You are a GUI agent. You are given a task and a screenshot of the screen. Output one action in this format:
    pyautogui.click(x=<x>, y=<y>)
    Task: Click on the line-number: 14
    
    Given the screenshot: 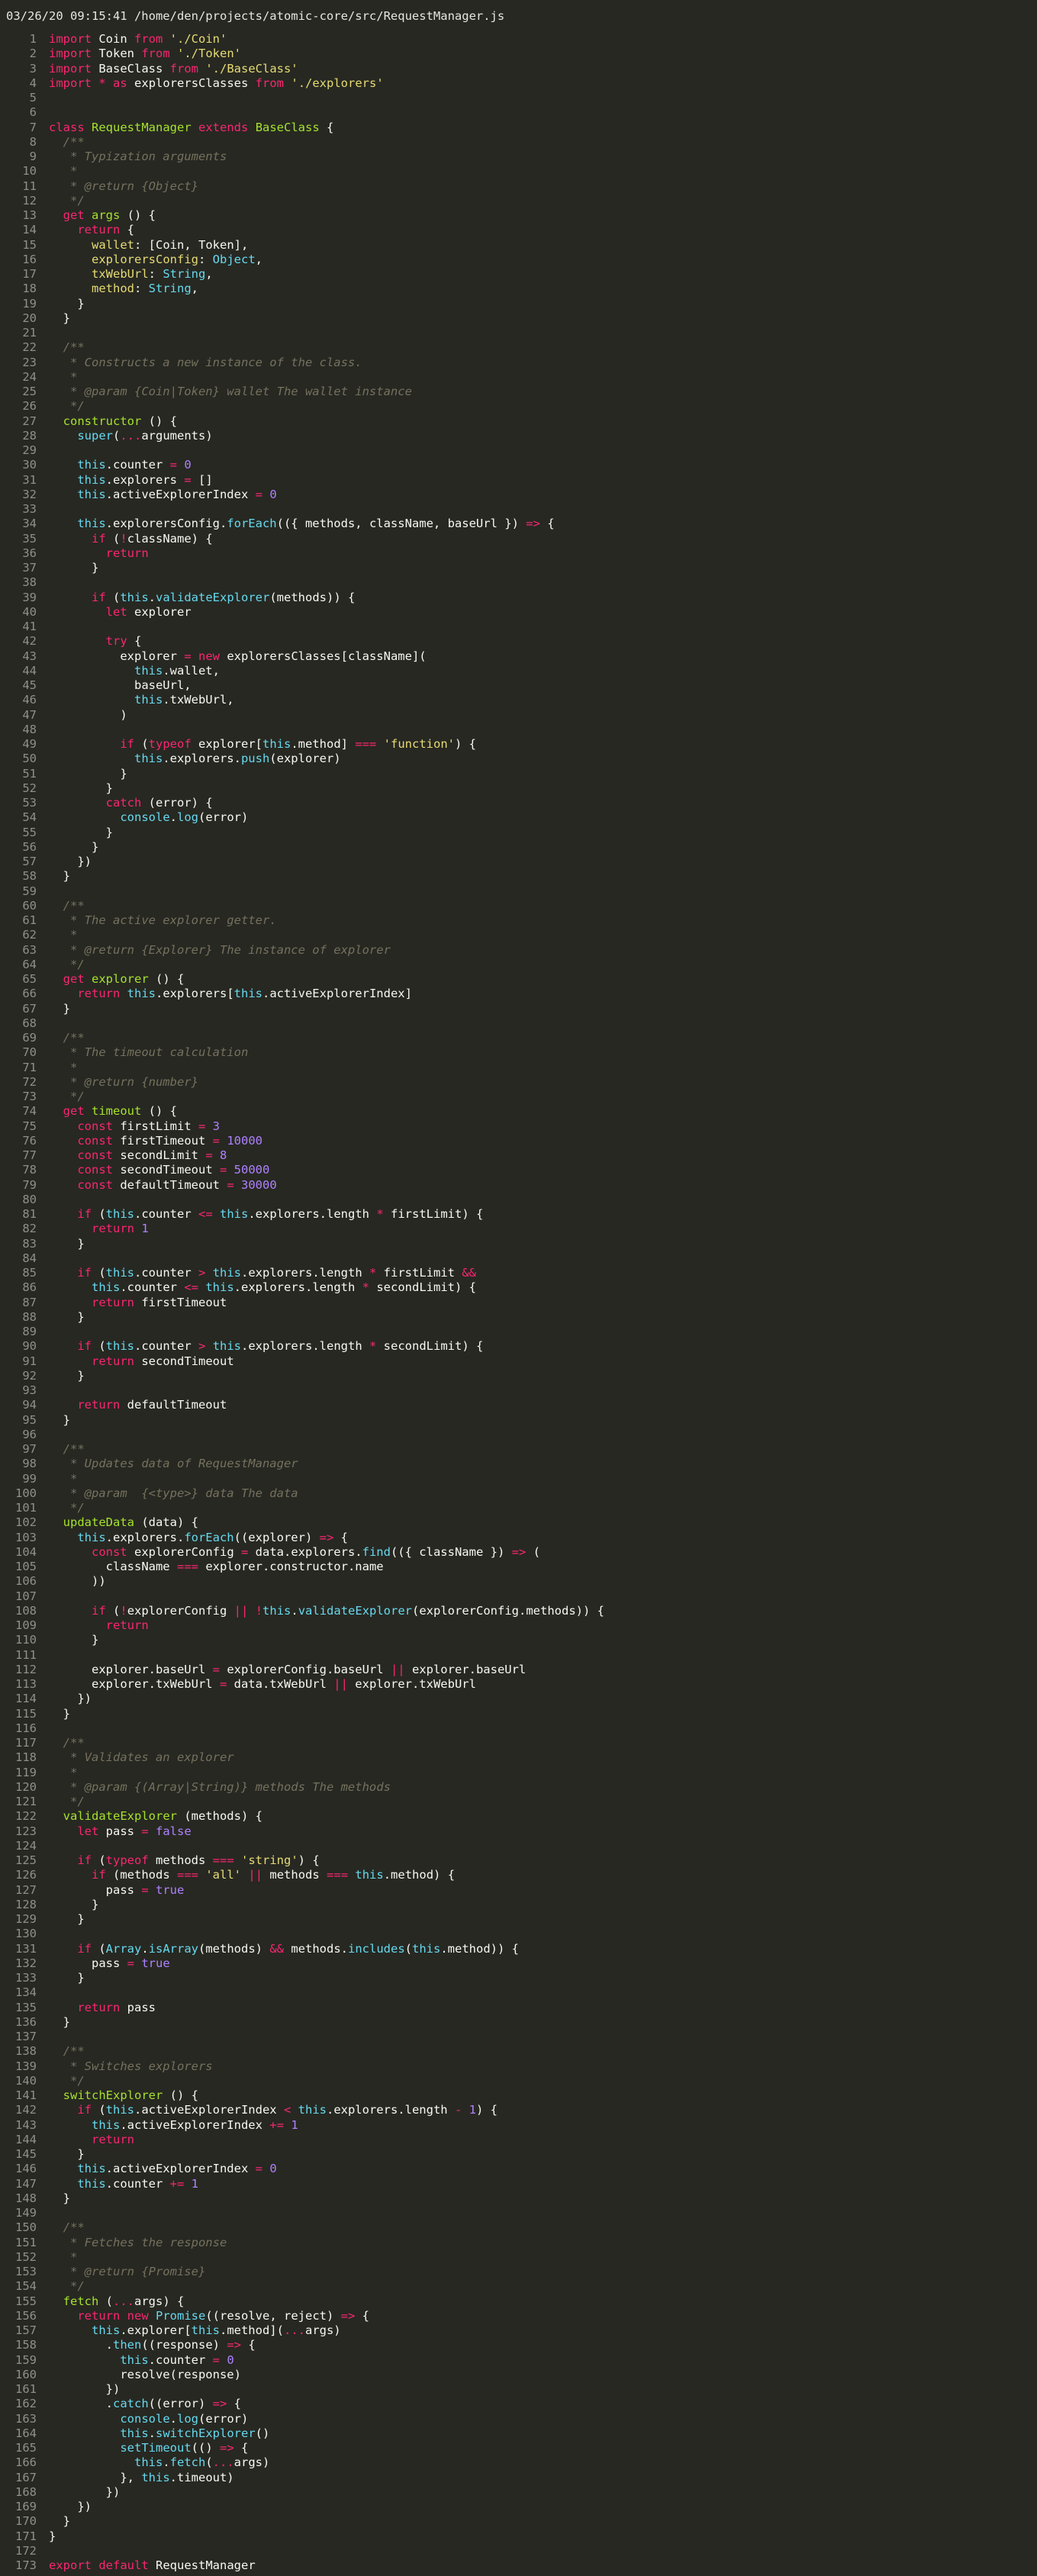 What is the action you would take?
    pyautogui.click(x=30, y=230)
    